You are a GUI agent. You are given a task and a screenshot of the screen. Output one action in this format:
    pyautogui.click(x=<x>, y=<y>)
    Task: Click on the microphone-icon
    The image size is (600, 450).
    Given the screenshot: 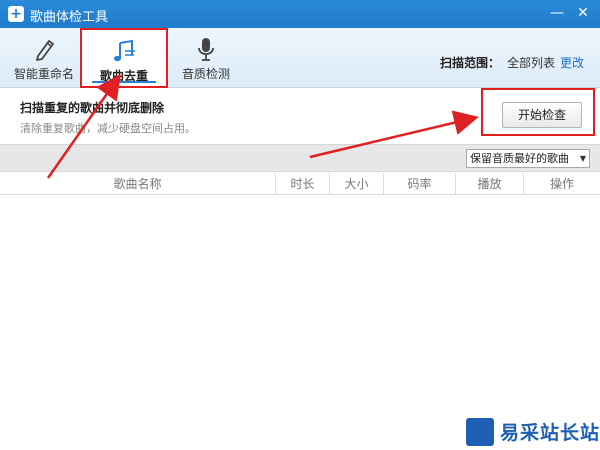 What is the action you would take?
    pyautogui.click(x=206, y=49)
    